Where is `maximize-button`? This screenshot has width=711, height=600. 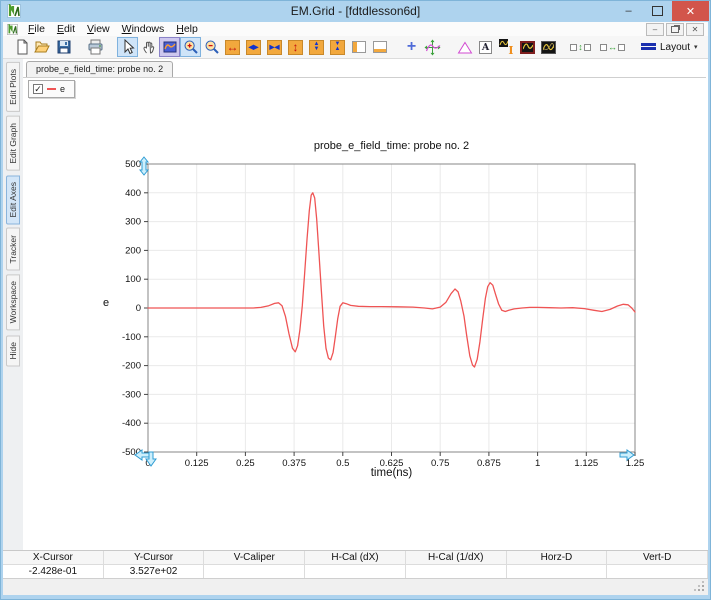
maximize-button is located at coordinates (657, 11).